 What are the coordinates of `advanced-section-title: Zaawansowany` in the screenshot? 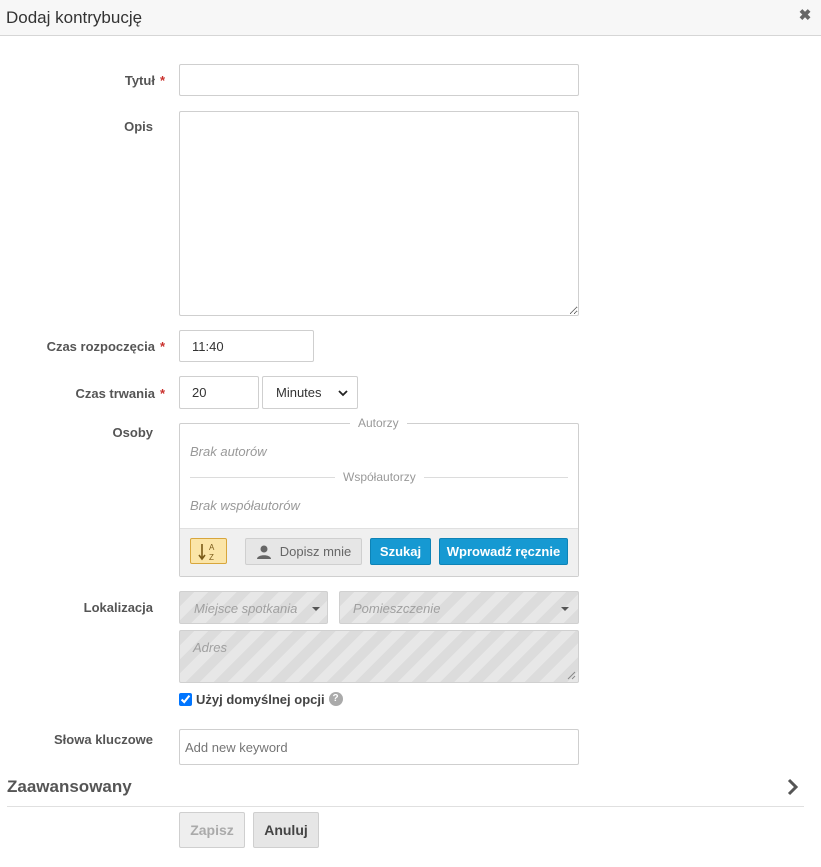 It's located at (69, 787).